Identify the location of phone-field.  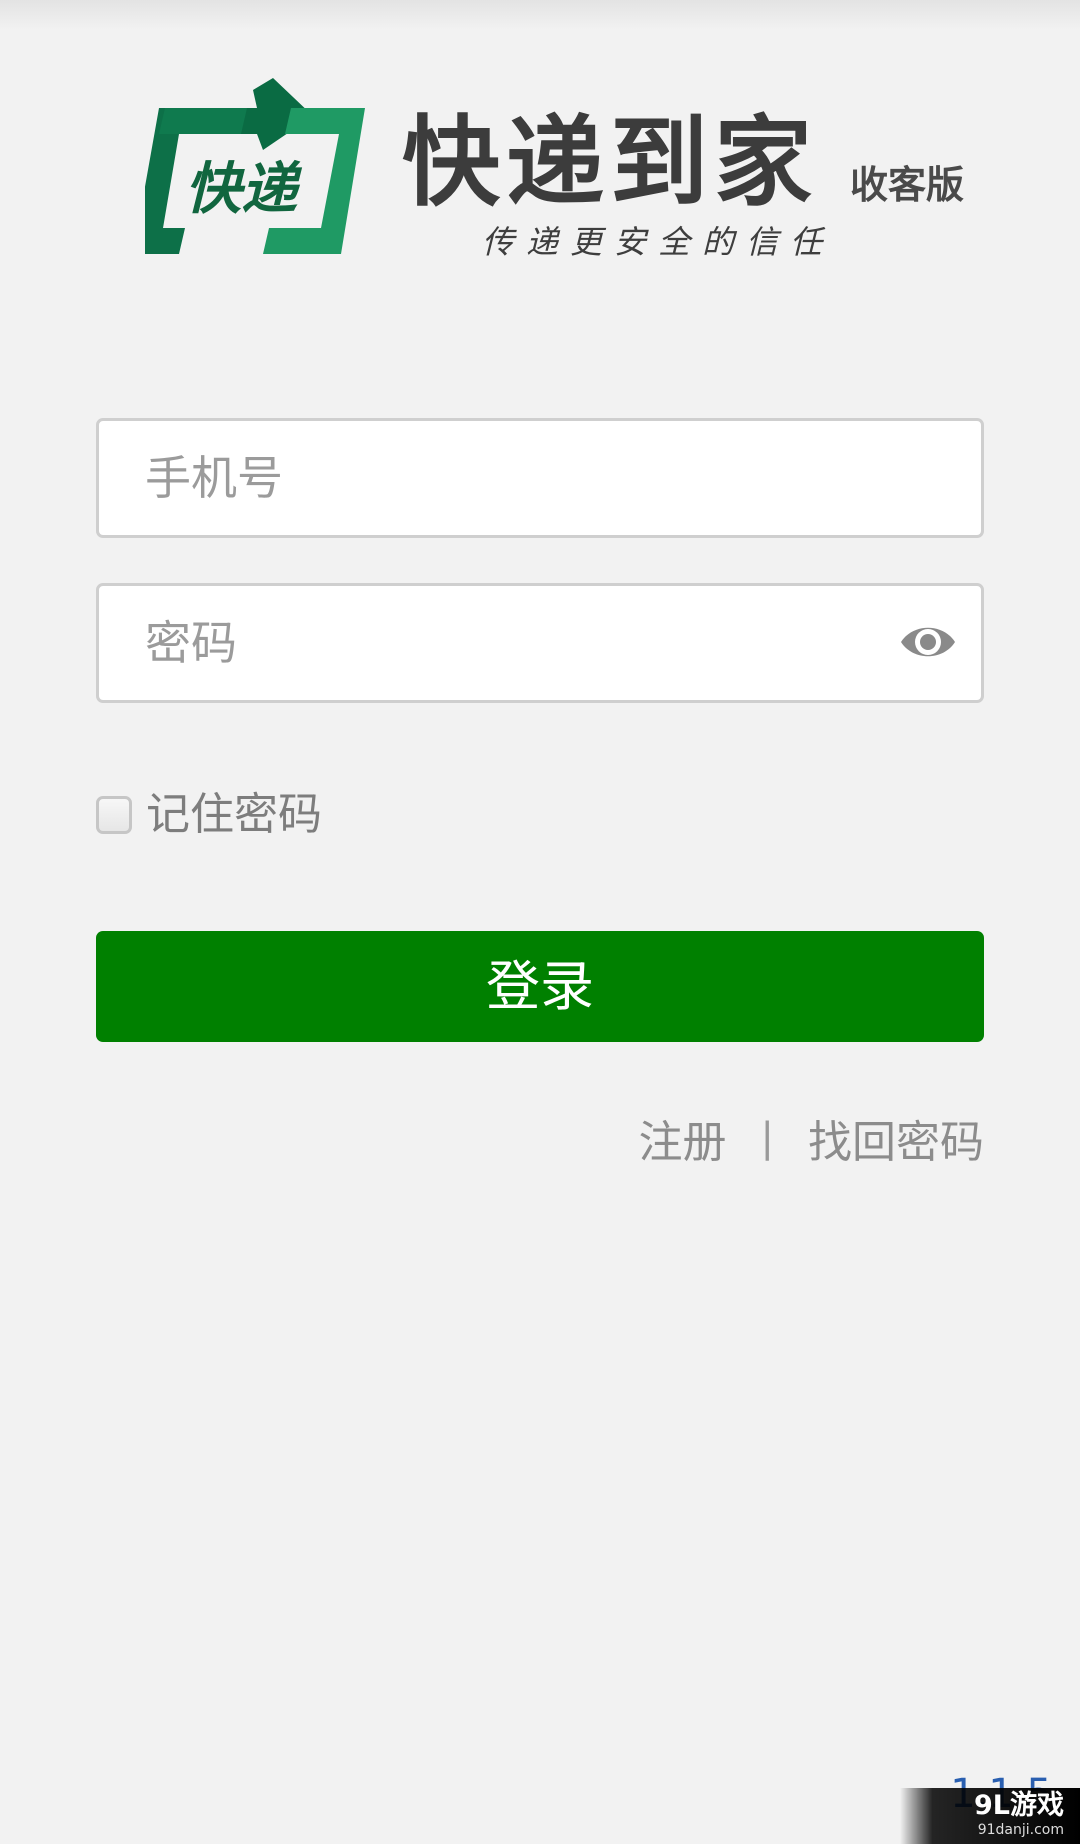
(540, 478).